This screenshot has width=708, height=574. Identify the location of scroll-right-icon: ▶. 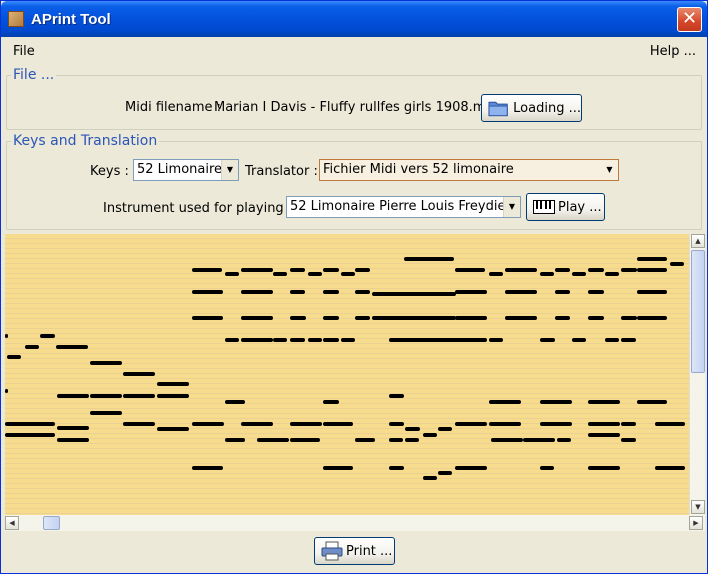
(696, 523).